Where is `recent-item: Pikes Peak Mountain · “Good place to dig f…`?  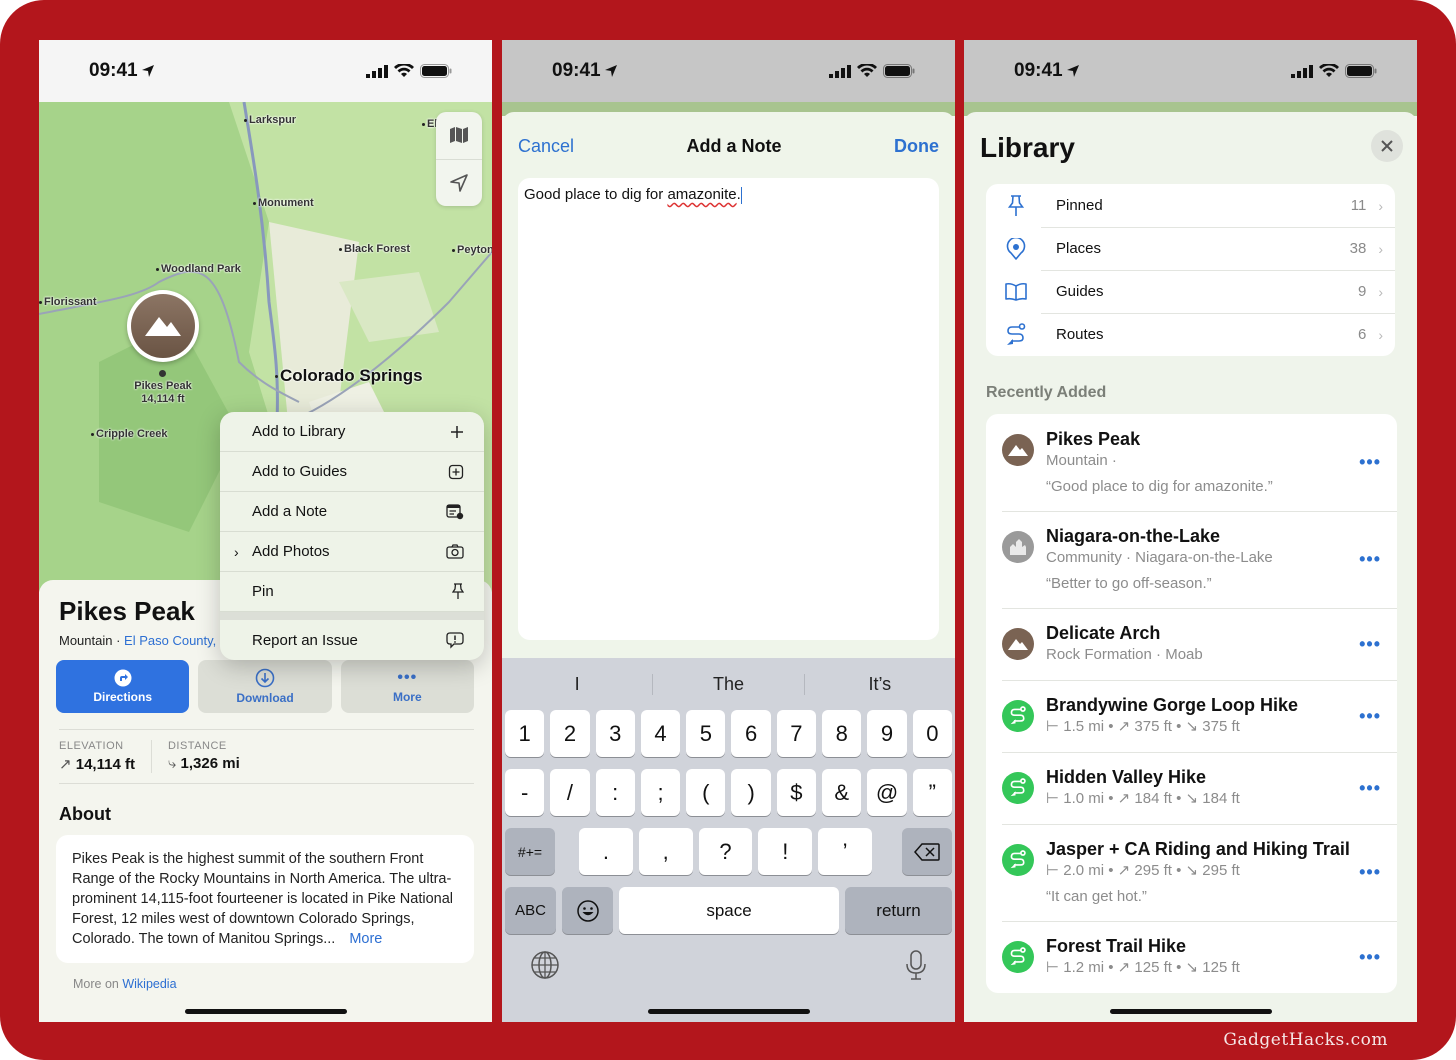
recent-item: Pikes Peak Mountain · “Good place to dig f… is located at coordinates (1191, 462).